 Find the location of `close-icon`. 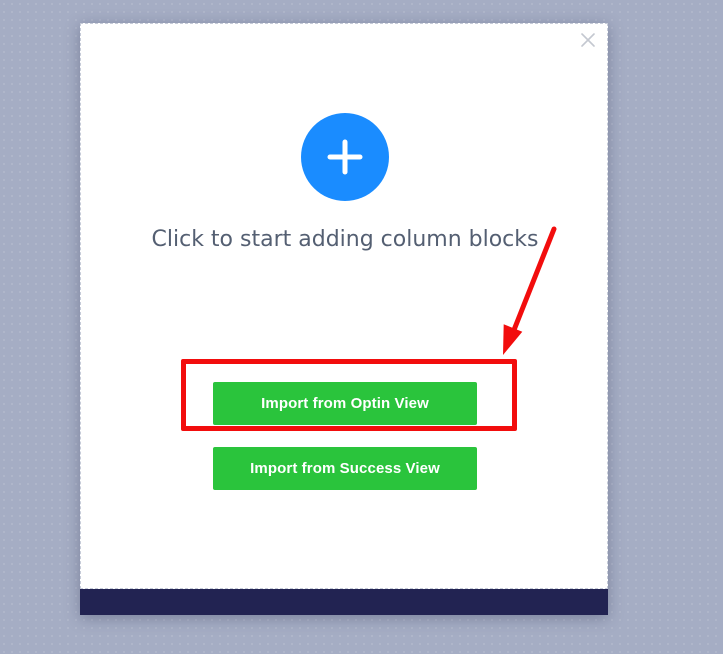

close-icon is located at coordinates (588, 40).